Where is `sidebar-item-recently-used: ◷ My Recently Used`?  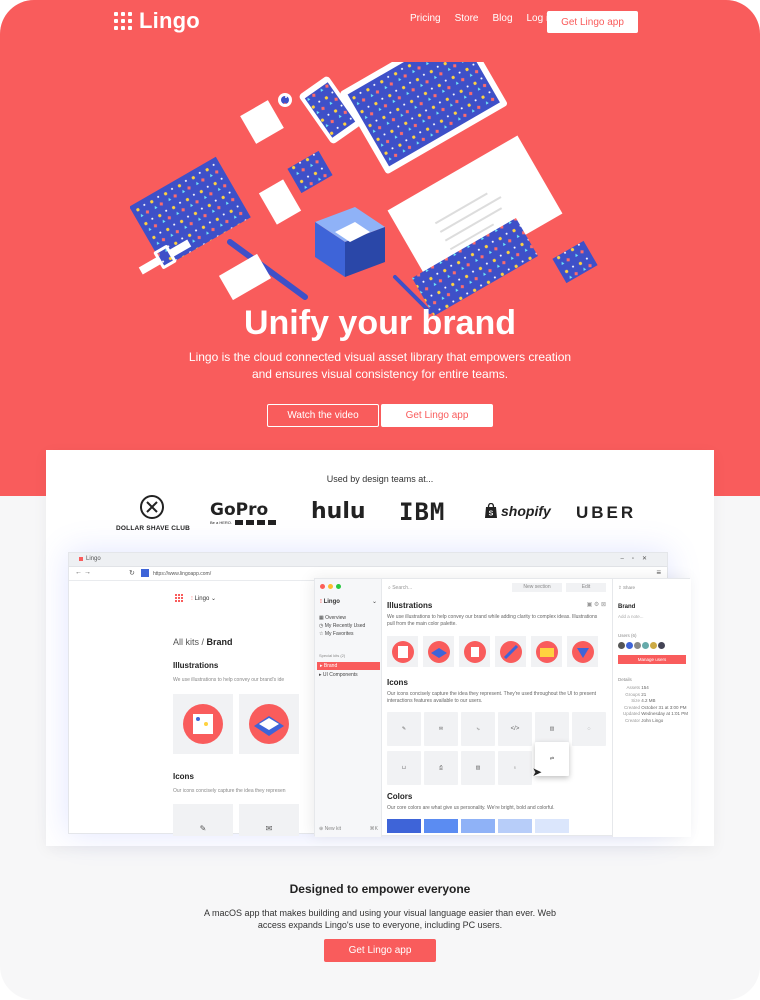 sidebar-item-recently-used: ◷ My Recently Used is located at coordinates (342, 626).